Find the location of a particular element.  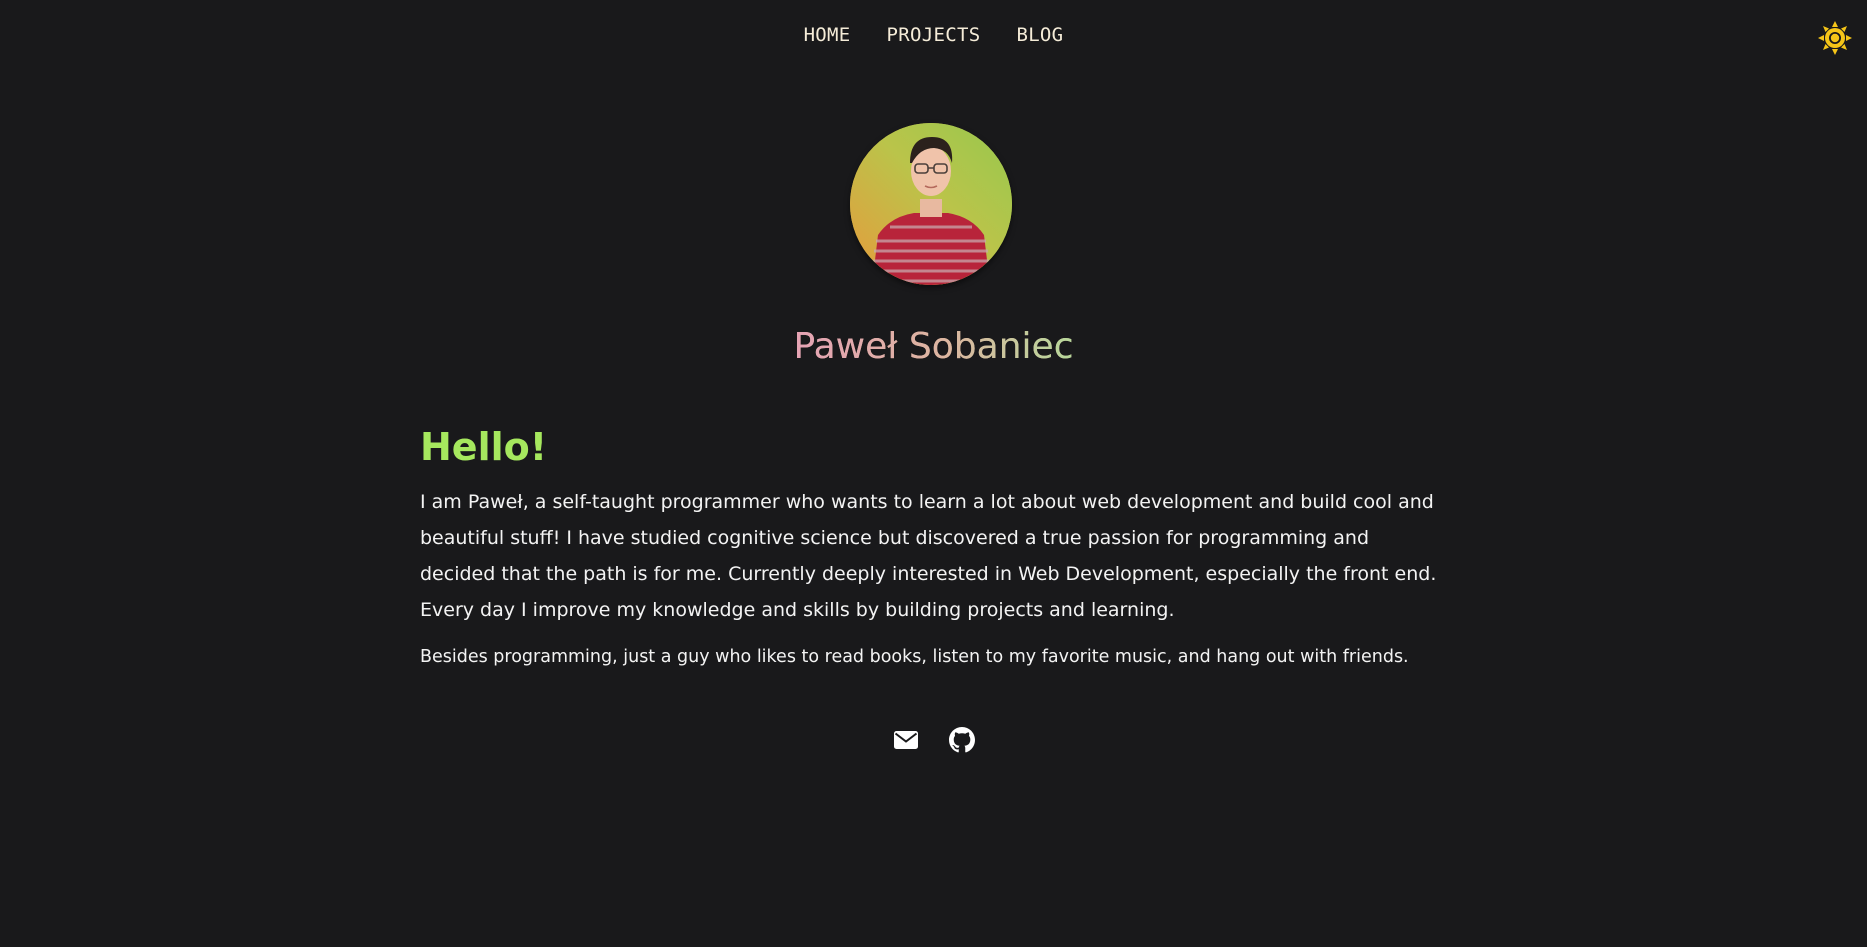

github-icon is located at coordinates (961, 740).